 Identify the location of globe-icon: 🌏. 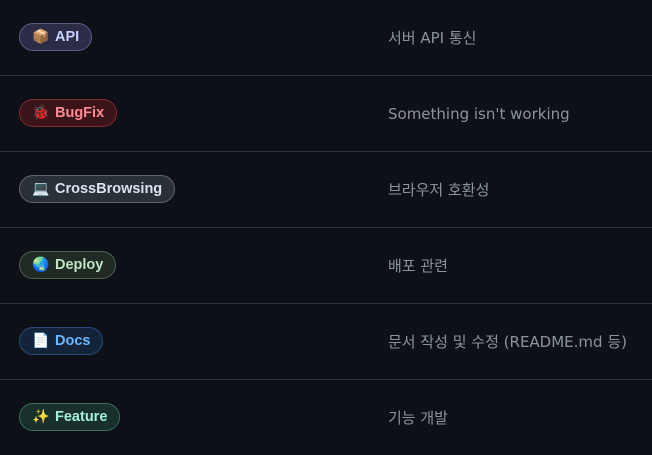
(41, 265).